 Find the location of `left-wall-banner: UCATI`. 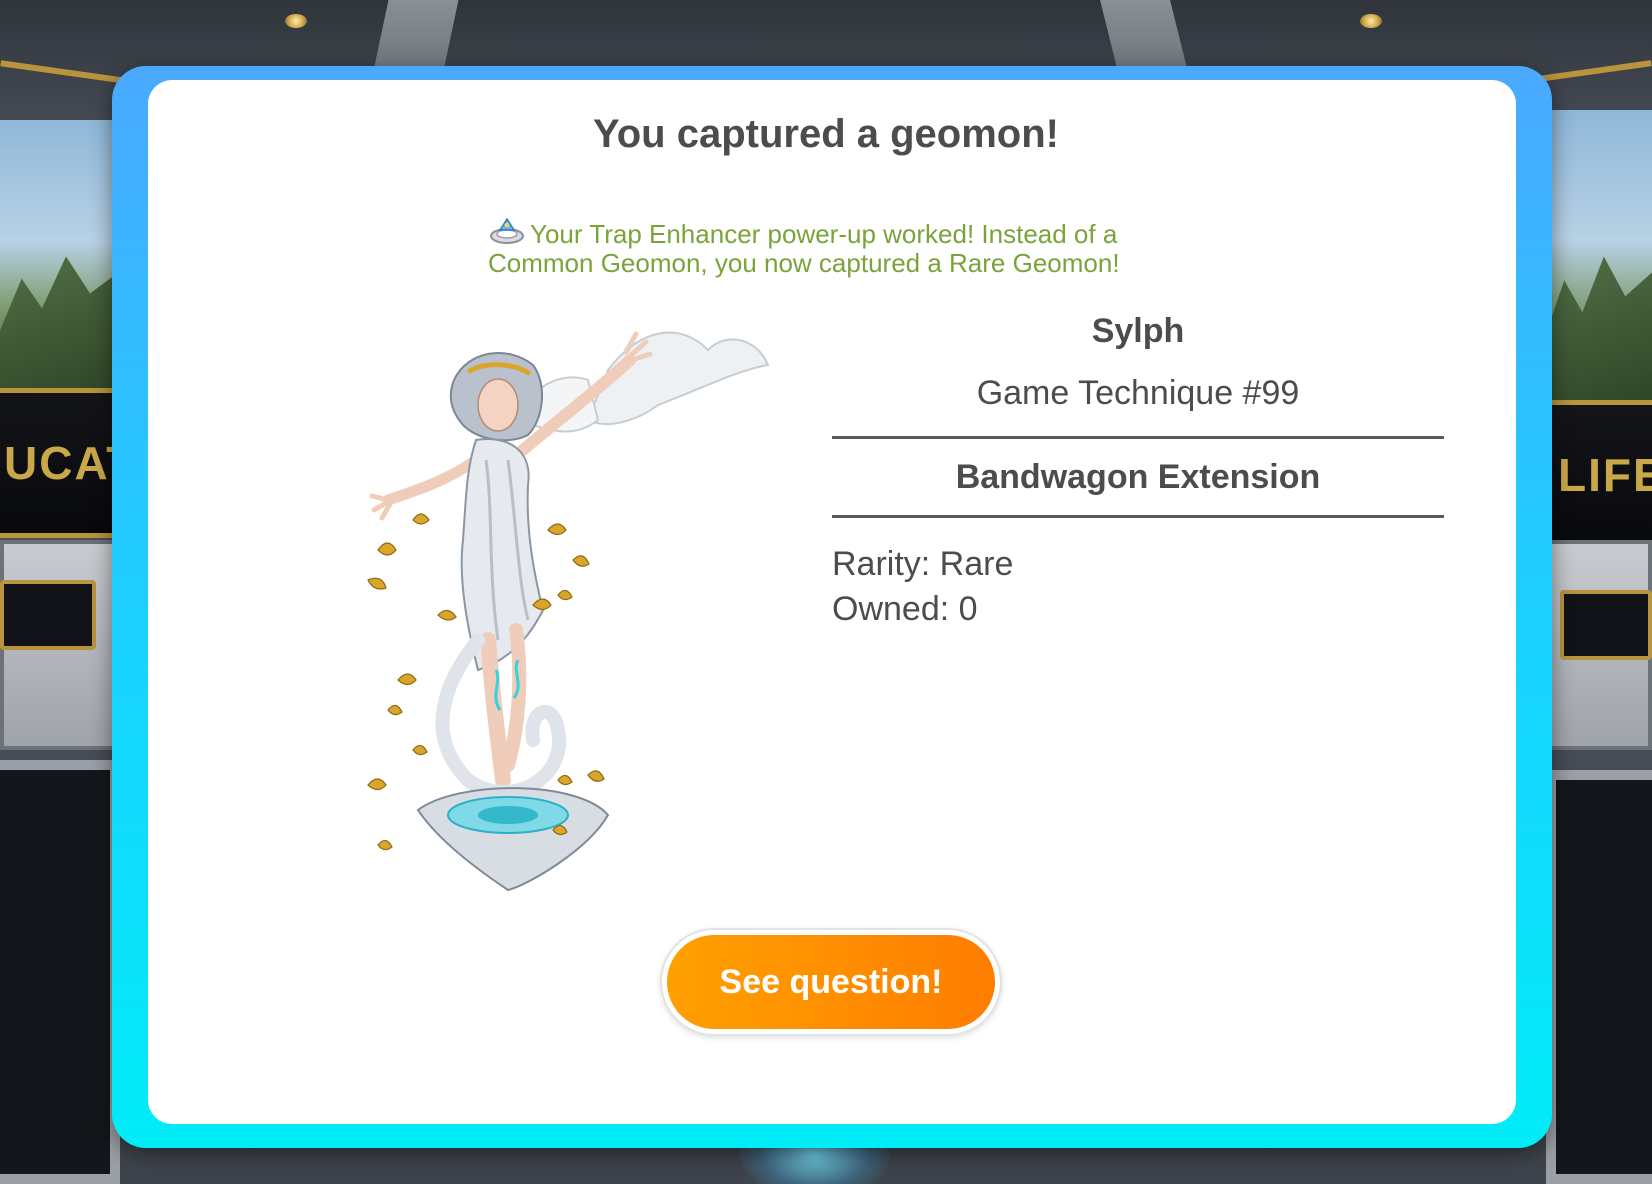

left-wall-banner: UCATI is located at coordinates (59, 463).